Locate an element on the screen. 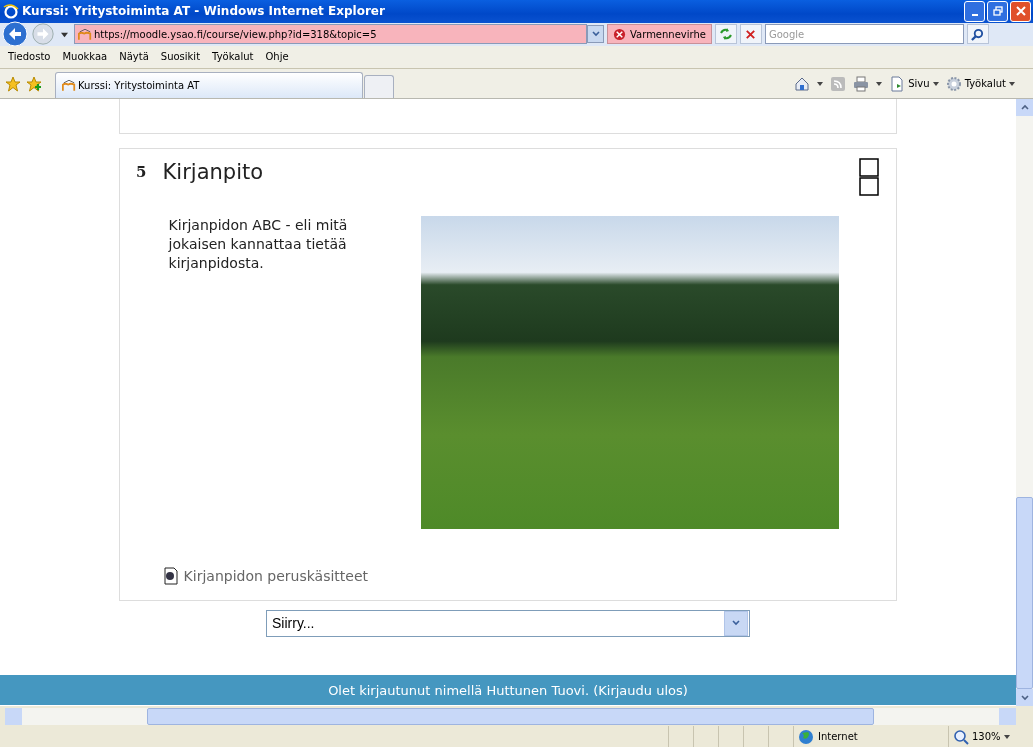 The width and height of the screenshot is (1033, 747). scroll-down-icon is located at coordinates (1024, 697).